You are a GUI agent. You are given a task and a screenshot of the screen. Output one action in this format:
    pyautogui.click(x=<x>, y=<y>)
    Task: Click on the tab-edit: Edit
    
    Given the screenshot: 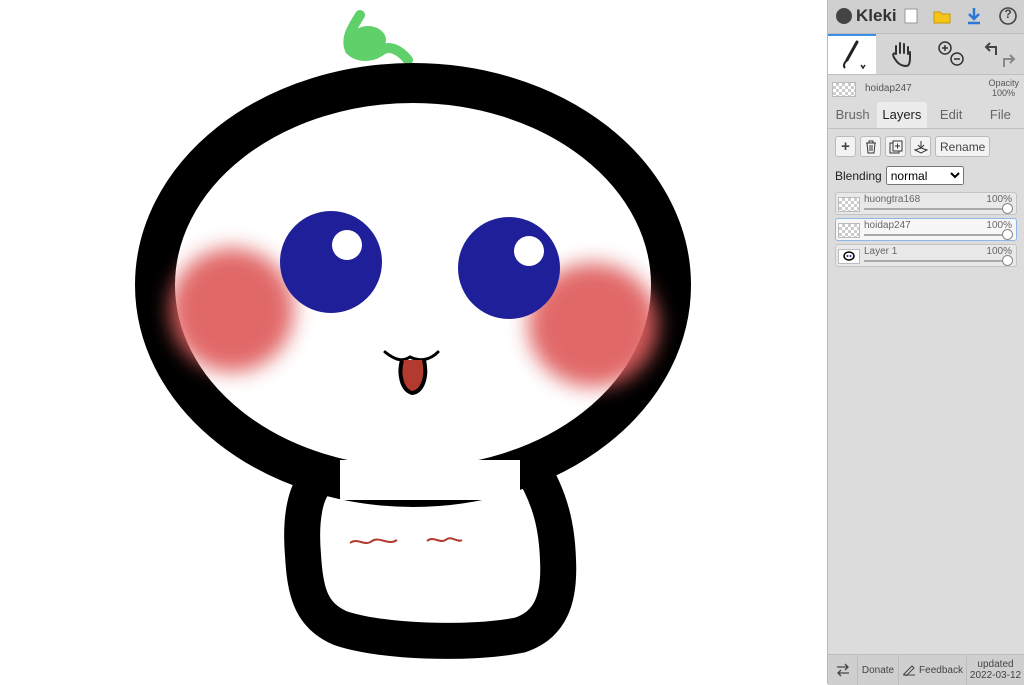 What is the action you would take?
    pyautogui.click(x=951, y=115)
    